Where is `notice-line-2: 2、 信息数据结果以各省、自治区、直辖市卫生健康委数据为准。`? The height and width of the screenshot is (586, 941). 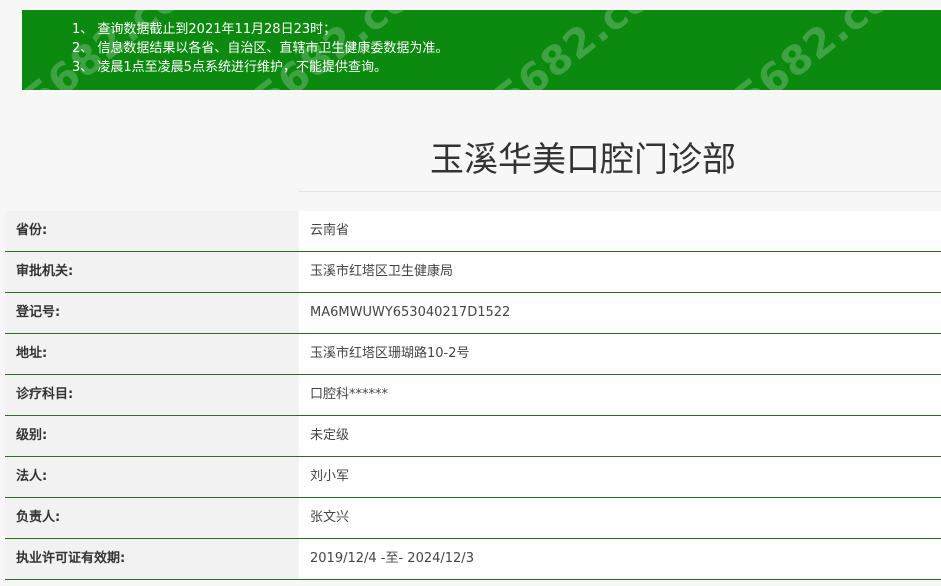 notice-line-2: 2、 信息数据结果以各省、自治区、直辖市卫生健康委数据为准。 is located at coordinates (260, 48).